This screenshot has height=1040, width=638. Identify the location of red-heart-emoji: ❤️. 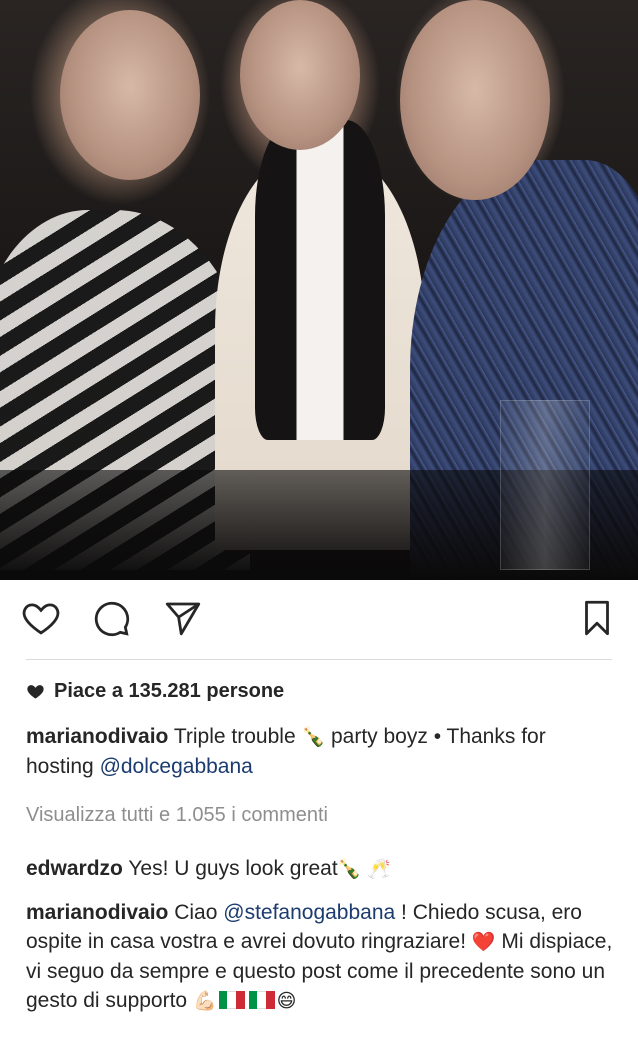
(483, 942).